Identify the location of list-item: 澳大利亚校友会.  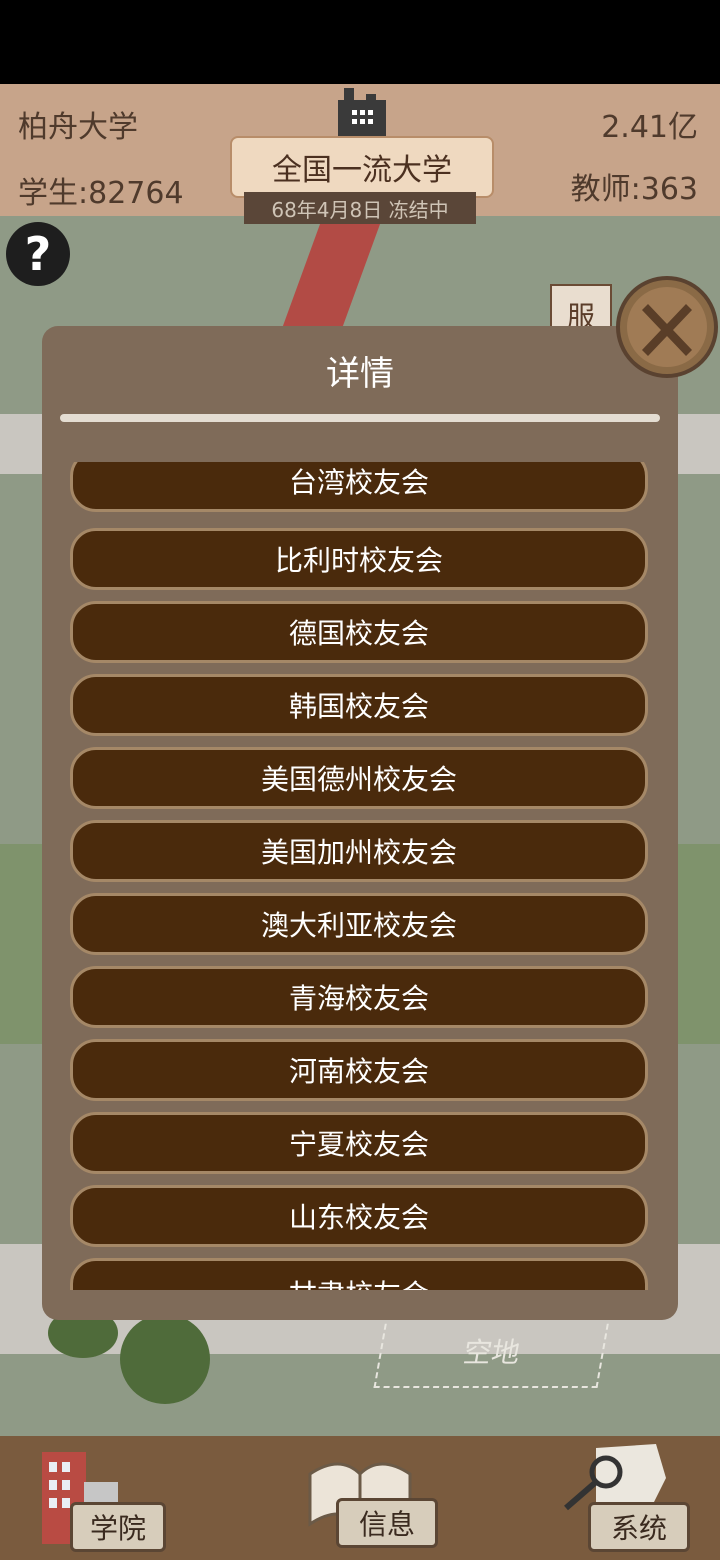
(359, 924).